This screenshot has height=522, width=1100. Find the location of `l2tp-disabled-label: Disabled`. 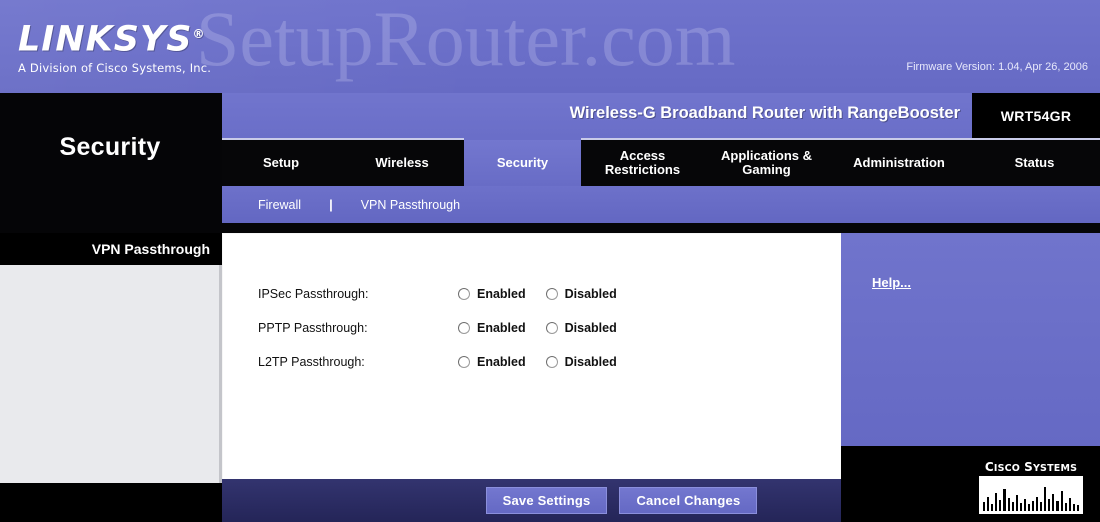

l2tp-disabled-label: Disabled is located at coordinates (590, 362).